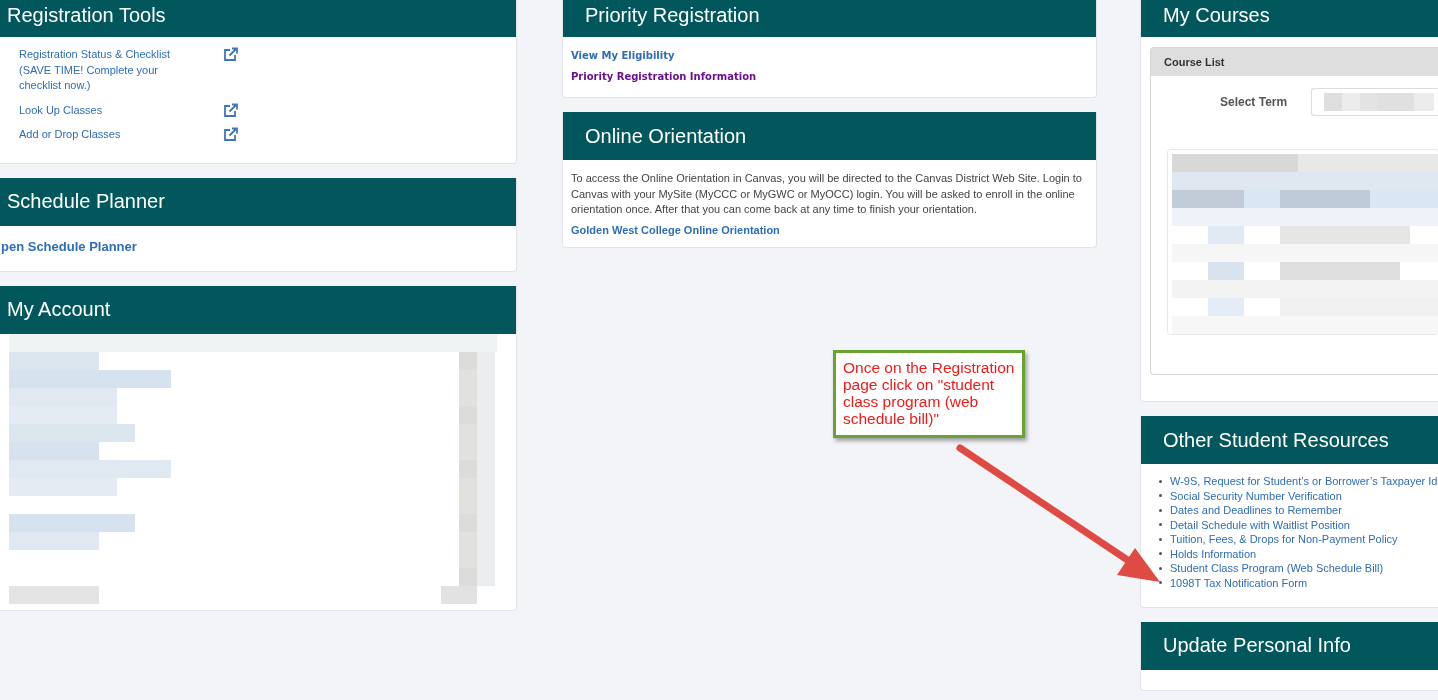  Describe the element at coordinates (1284, 539) in the screenshot. I see `resource-link: Tuition, Fees, & Drops for Non-Payment Policy` at that location.